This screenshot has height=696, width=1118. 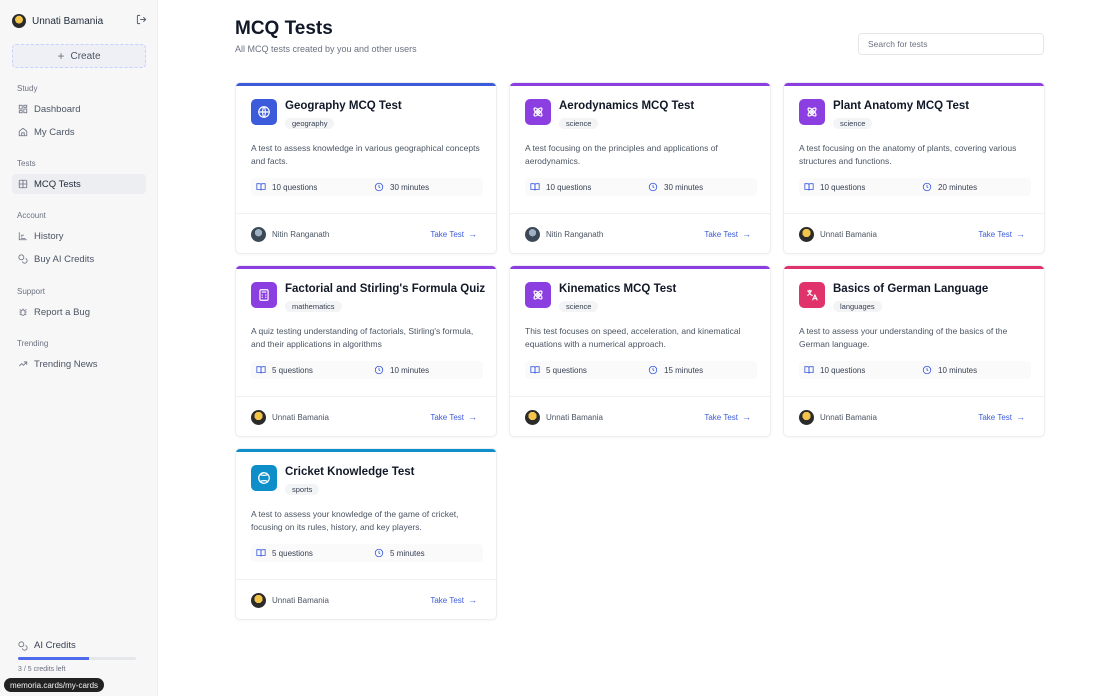 I want to click on user-profile: Unnati Bamania, so click(x=80, y=21).